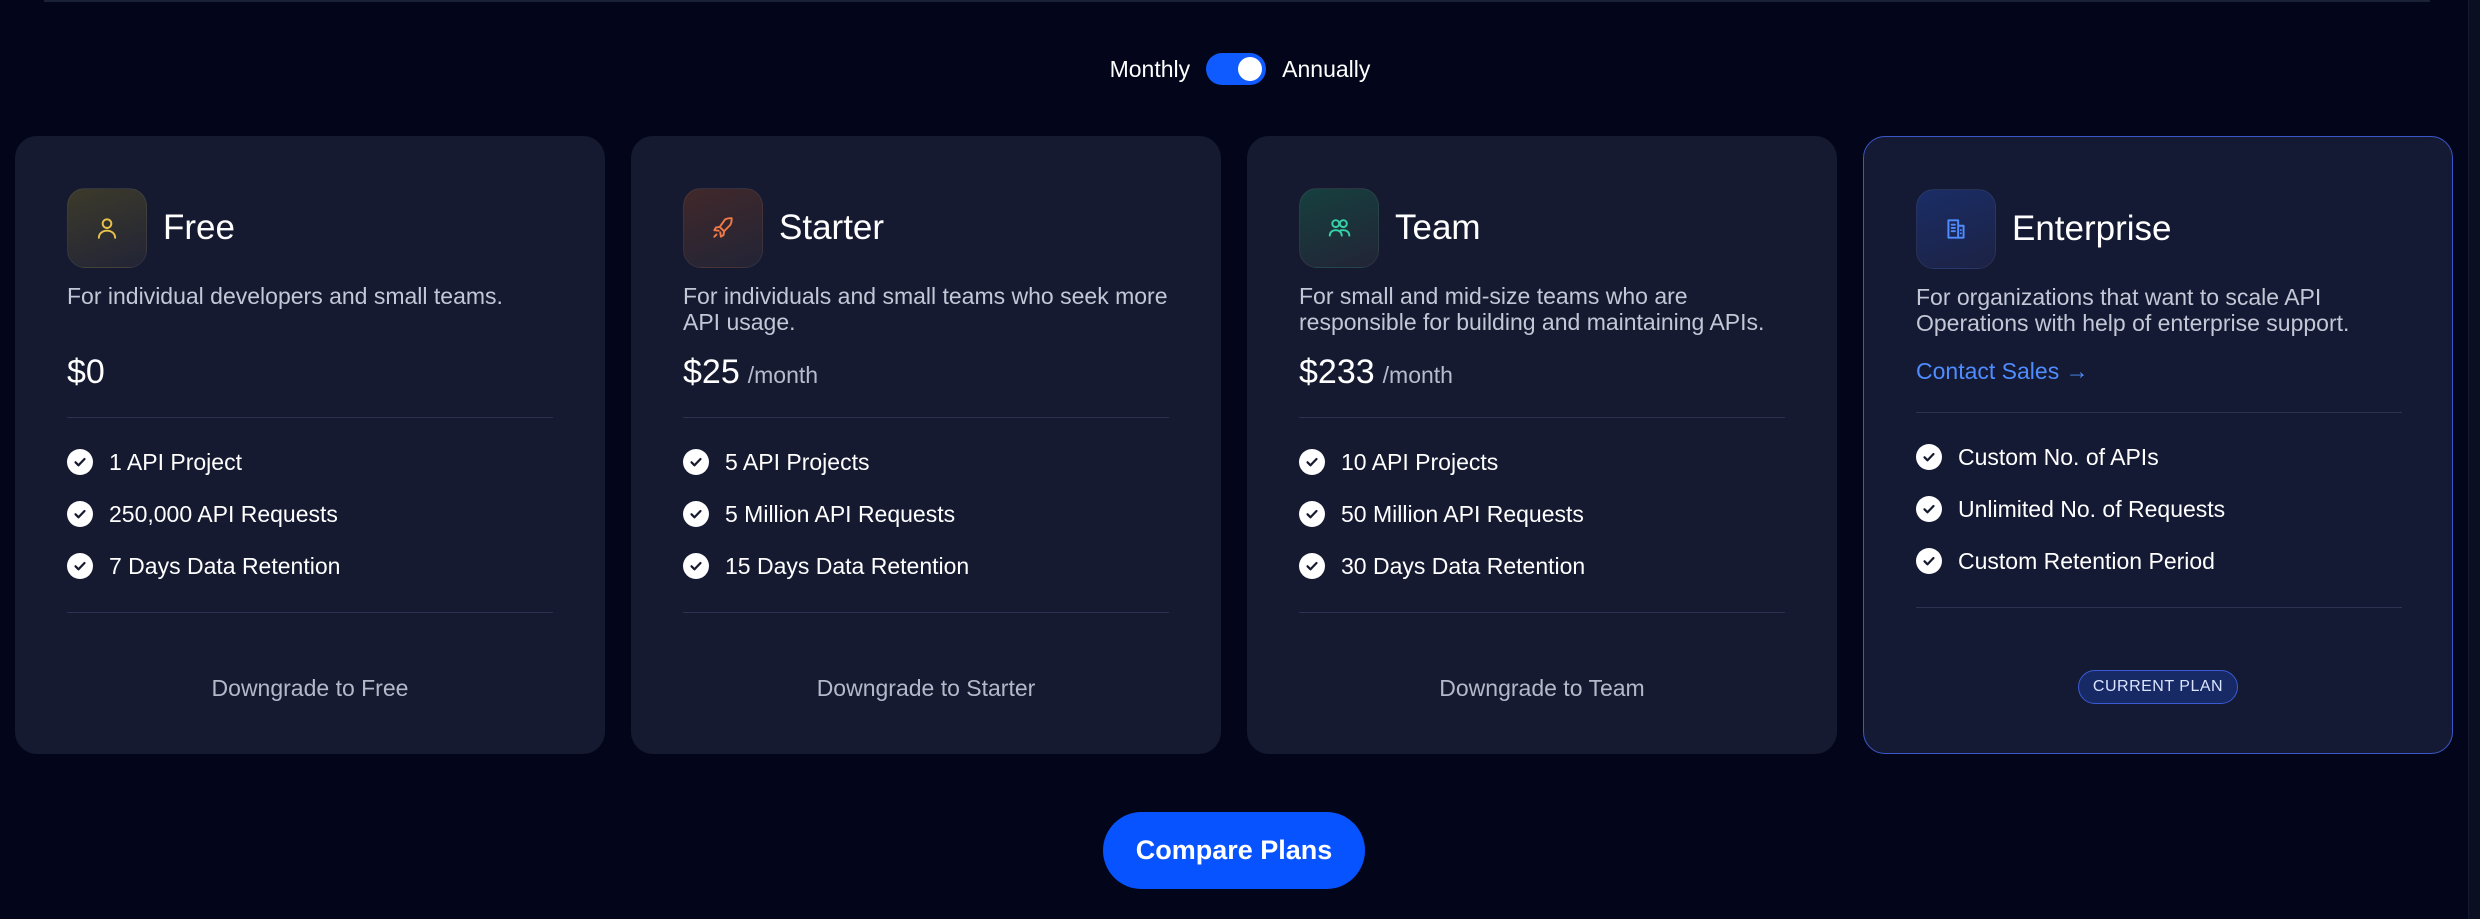 The height and width of the screenshot is (919, 2480). I want to click on billing-toggle: Monthly Annually, so click(1240, 69).